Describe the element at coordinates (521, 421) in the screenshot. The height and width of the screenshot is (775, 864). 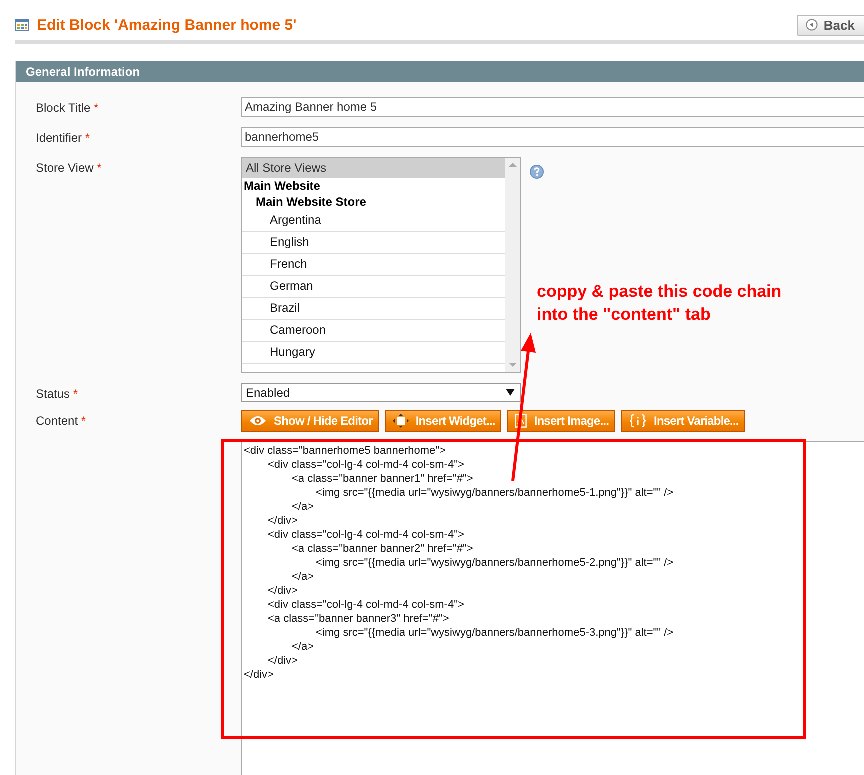
I see `image-icon` at that location.